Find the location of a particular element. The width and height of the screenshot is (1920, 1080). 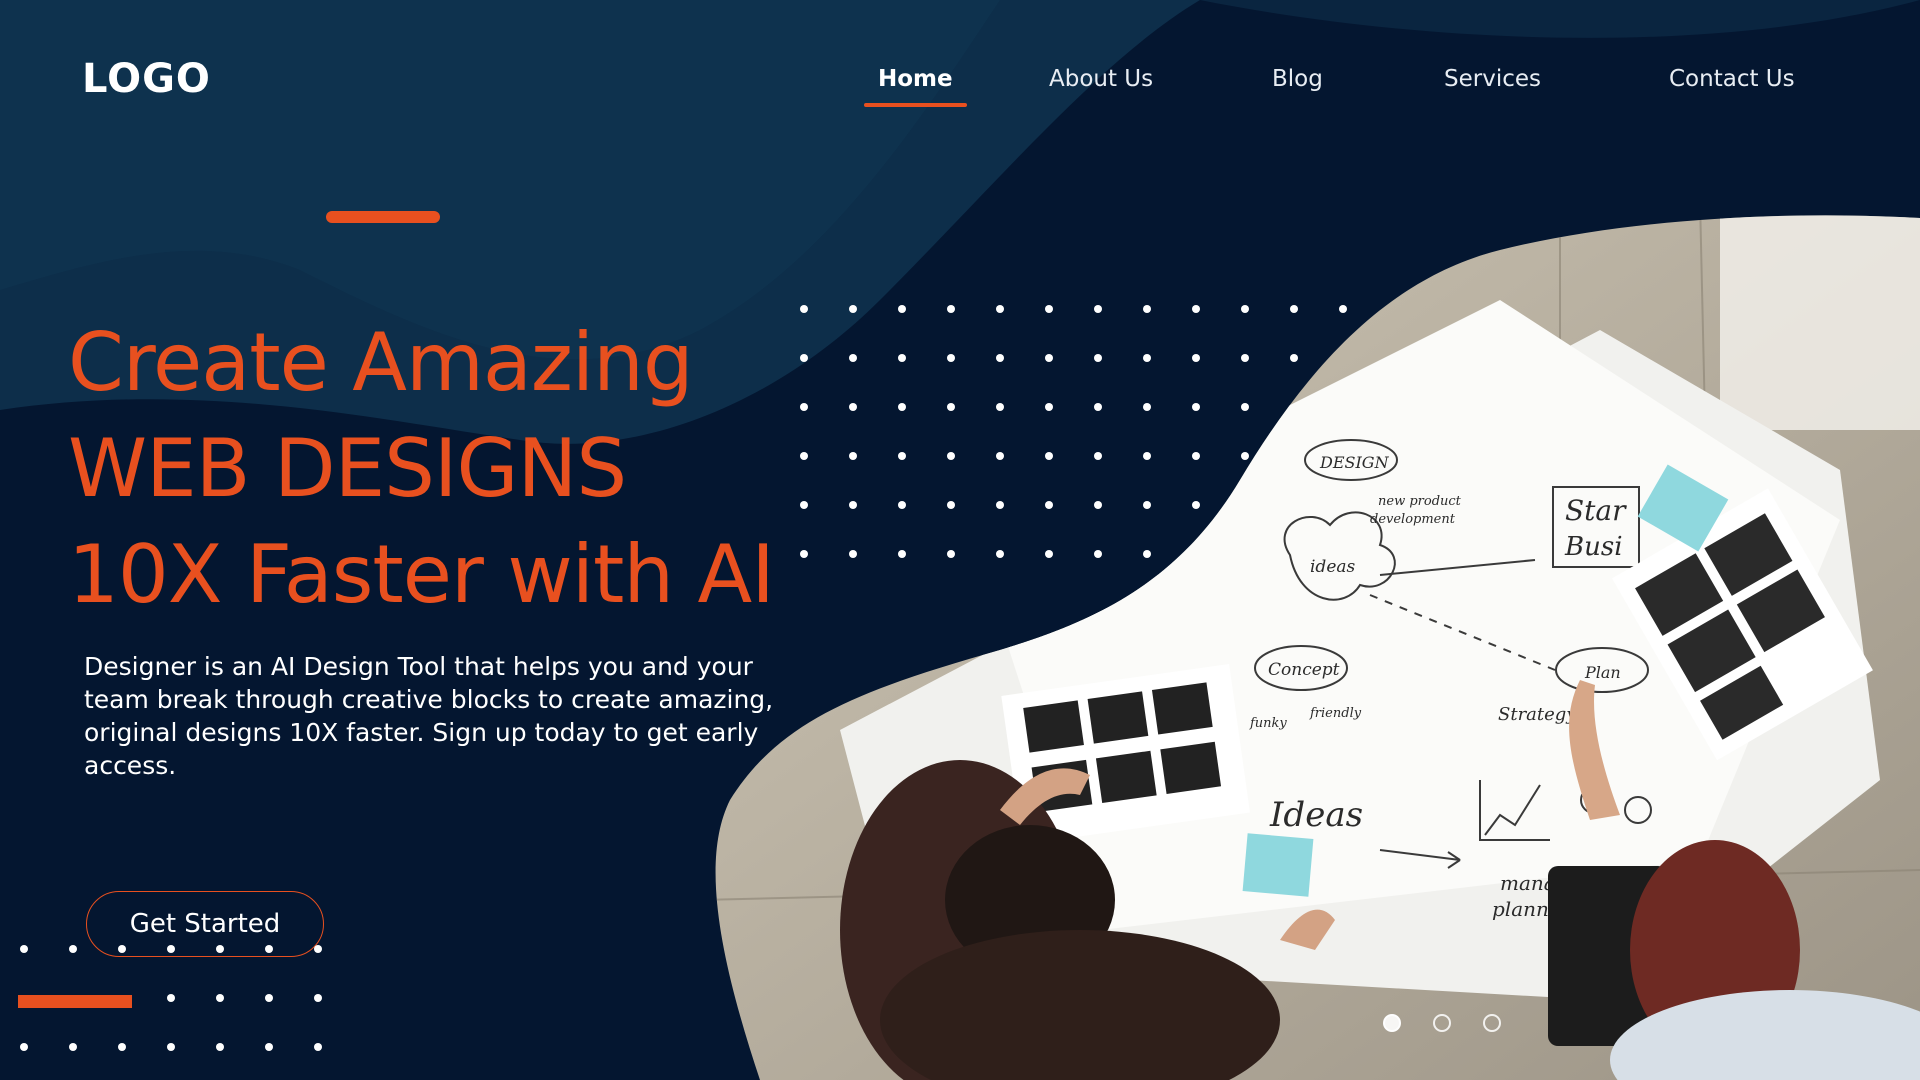

svg-text: Star is located at coordinates (1596, 510).